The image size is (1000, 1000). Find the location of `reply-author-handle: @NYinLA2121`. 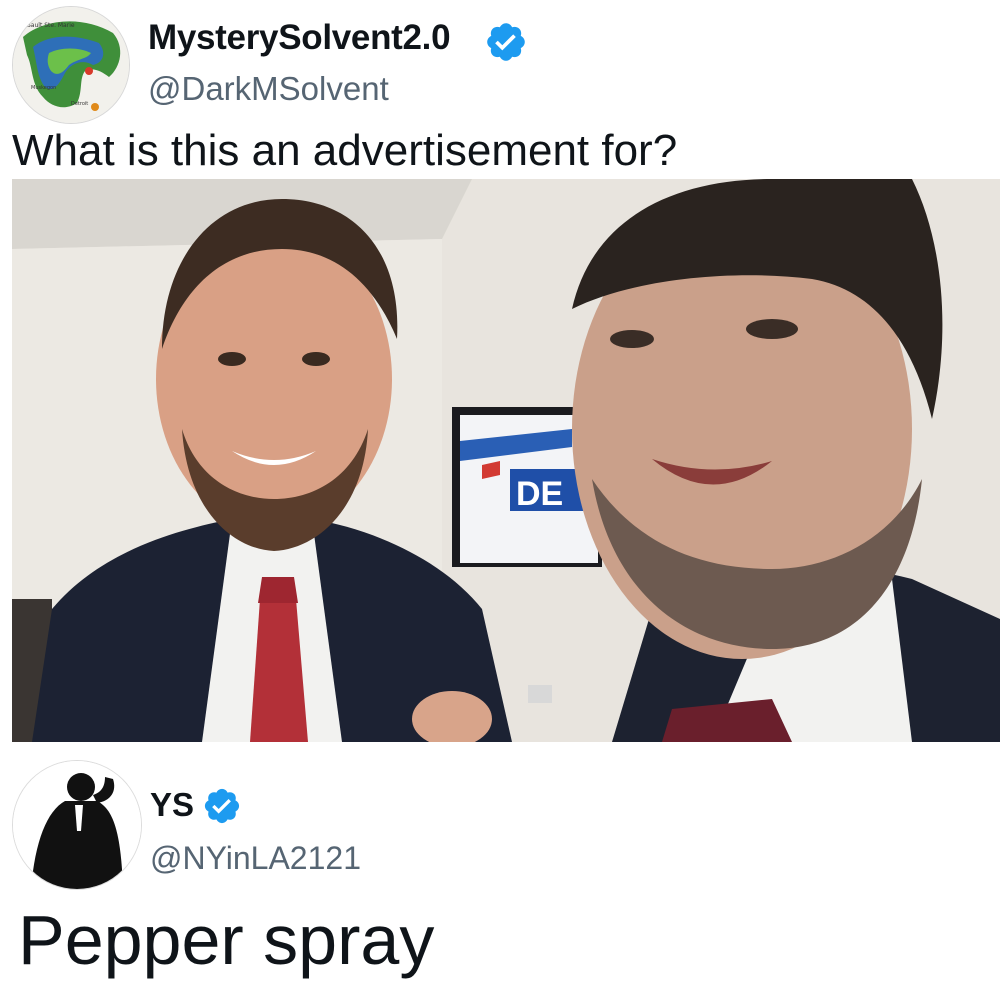

reply-author-handle: @NYinLA2121 is located at coordinates (255, 858).